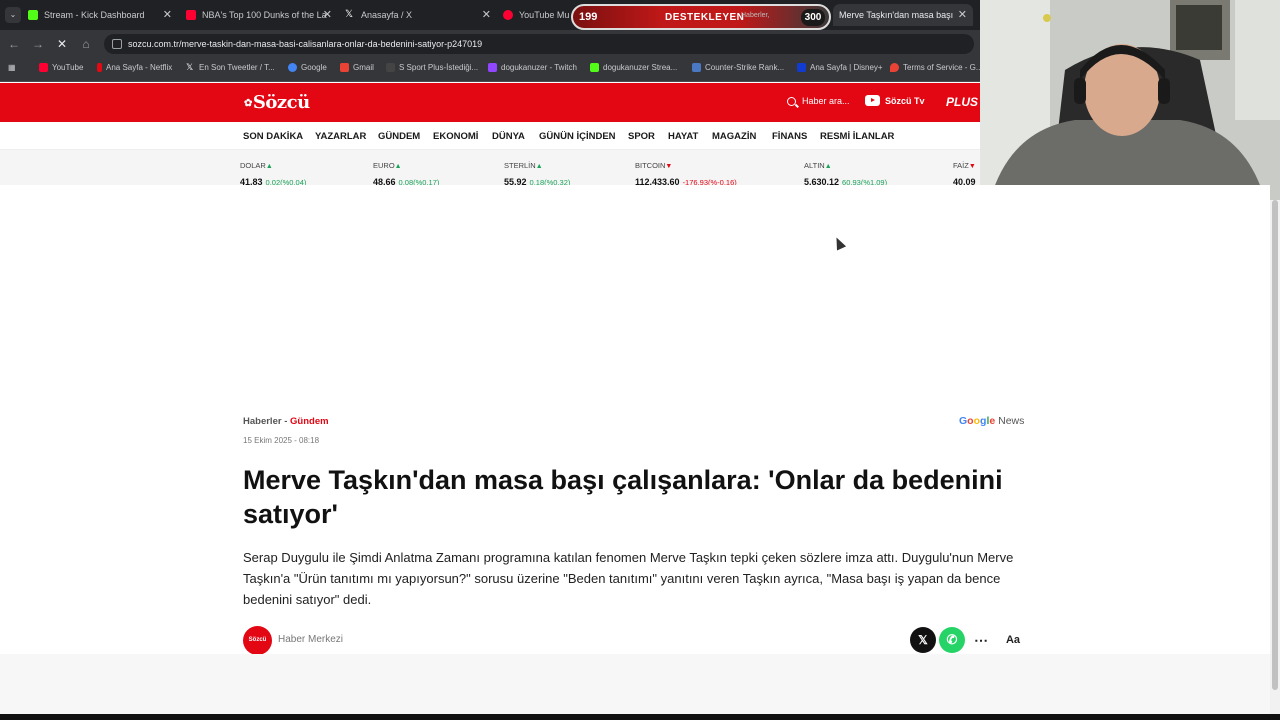 The width and height of the screenshot is (1280, 720). I want to click on news-label: News, so click(1011, 421).